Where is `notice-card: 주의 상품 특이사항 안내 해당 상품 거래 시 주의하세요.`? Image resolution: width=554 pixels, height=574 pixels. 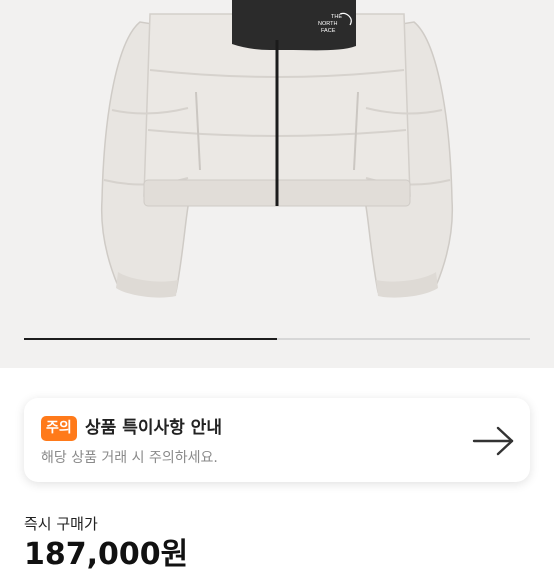 notice-card: 주의 상품 특이사항 안내 해당 상품 거래 시 주의하세요. is located at coordinates (277, 440).